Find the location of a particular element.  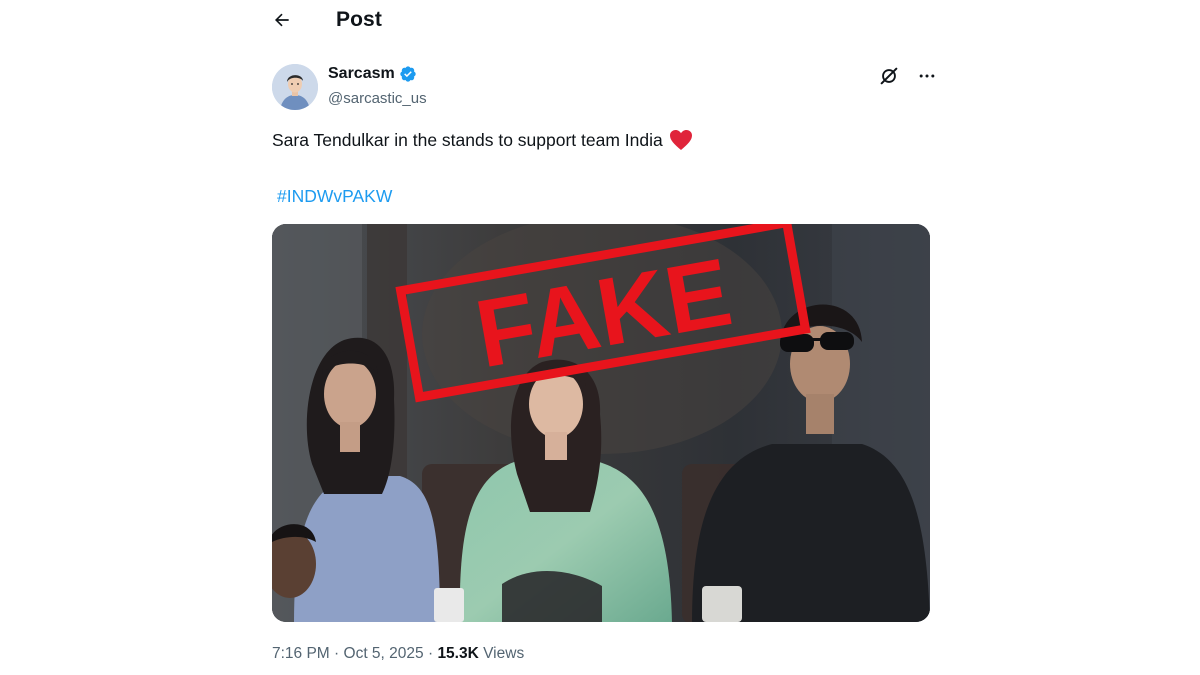

post-header: Post is located at coordinates (602, 20).